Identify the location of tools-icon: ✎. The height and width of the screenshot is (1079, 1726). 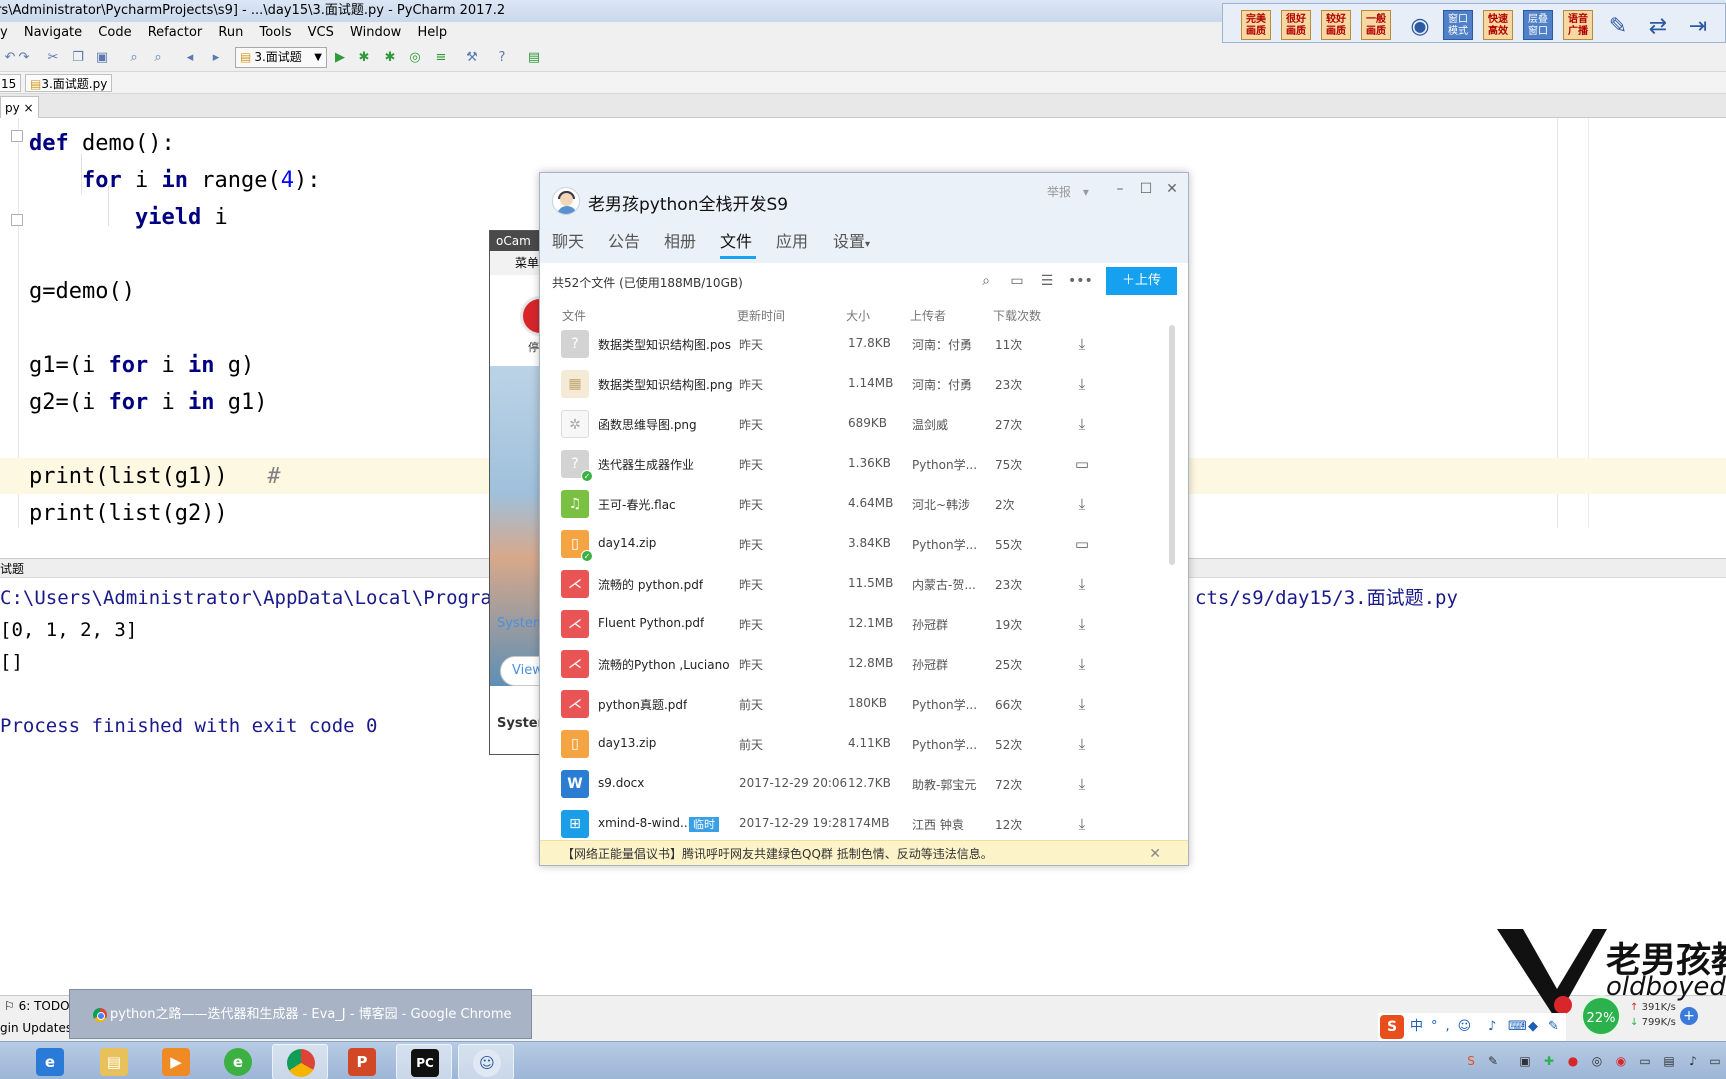
(1553, 1027).